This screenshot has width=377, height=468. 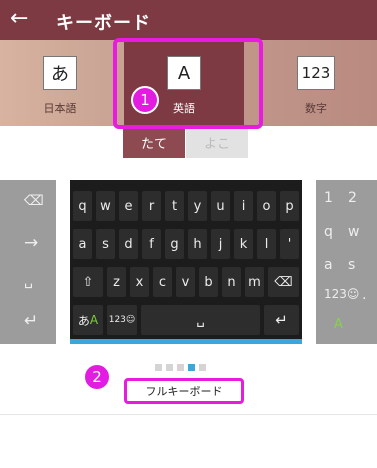 What do you see at coordinates (83, 320) in the screenshot?
I see `hiragana-mode-label: あ` at bounding box center [83, 320].